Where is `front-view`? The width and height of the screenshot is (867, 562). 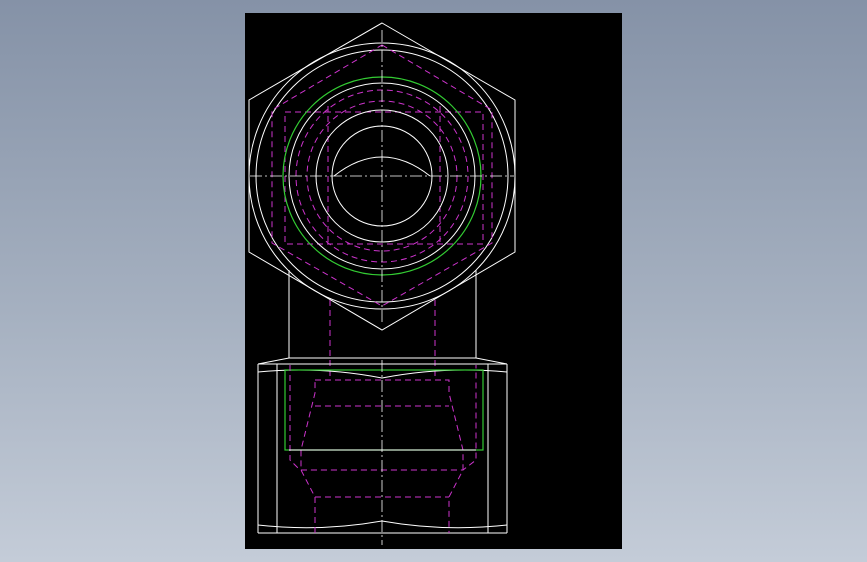 front-view is located at coordinates (382, 451).